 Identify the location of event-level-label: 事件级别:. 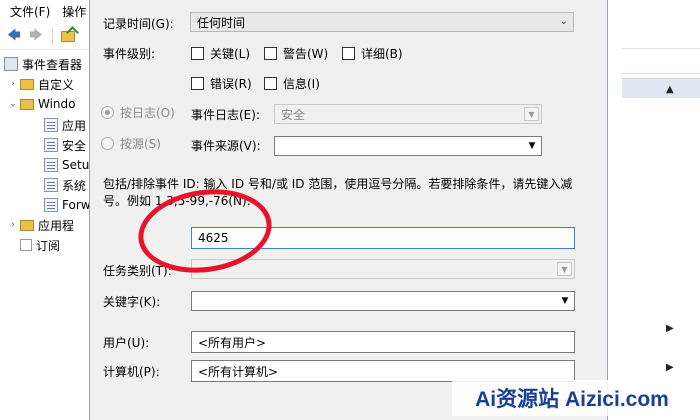
(129, 54).